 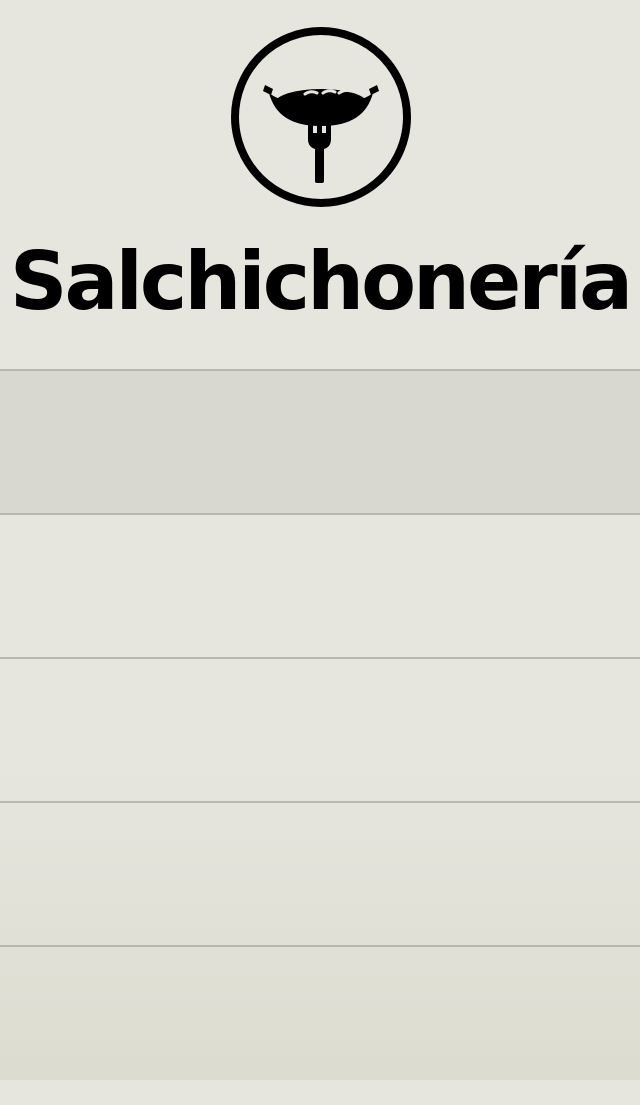 What do you see at coordinates (321, 117) in the screenshot?
I see `sausage-on-fork-icon` at bounding box center [321, 117].